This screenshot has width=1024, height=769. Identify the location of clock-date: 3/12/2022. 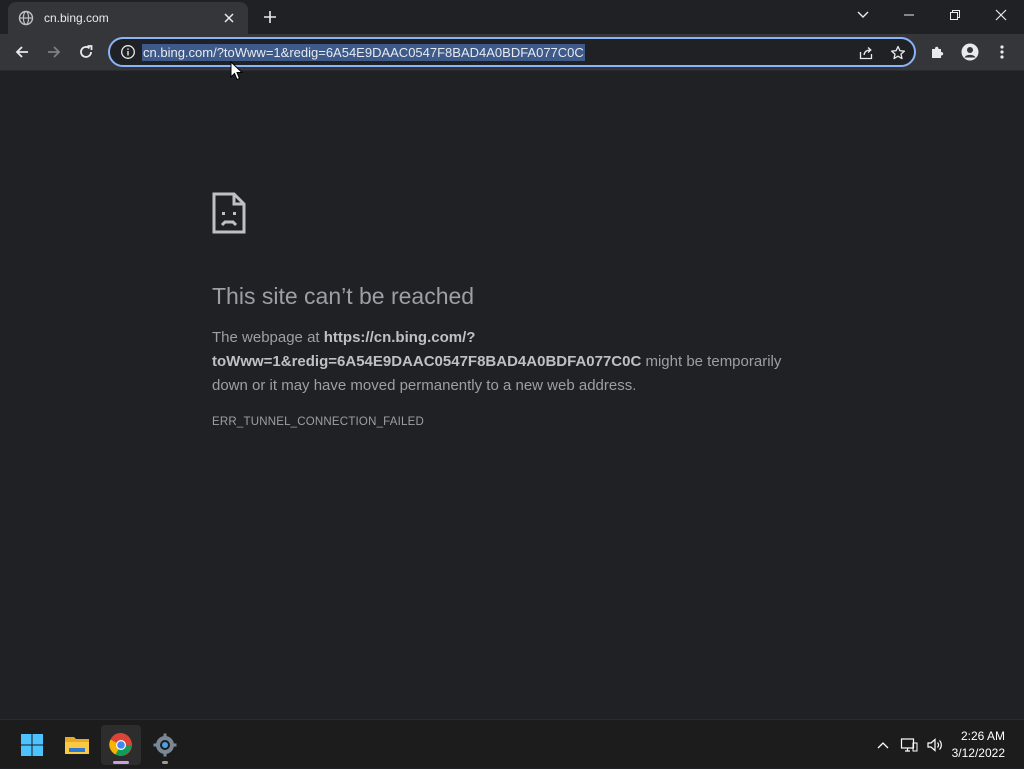
(978, 752).